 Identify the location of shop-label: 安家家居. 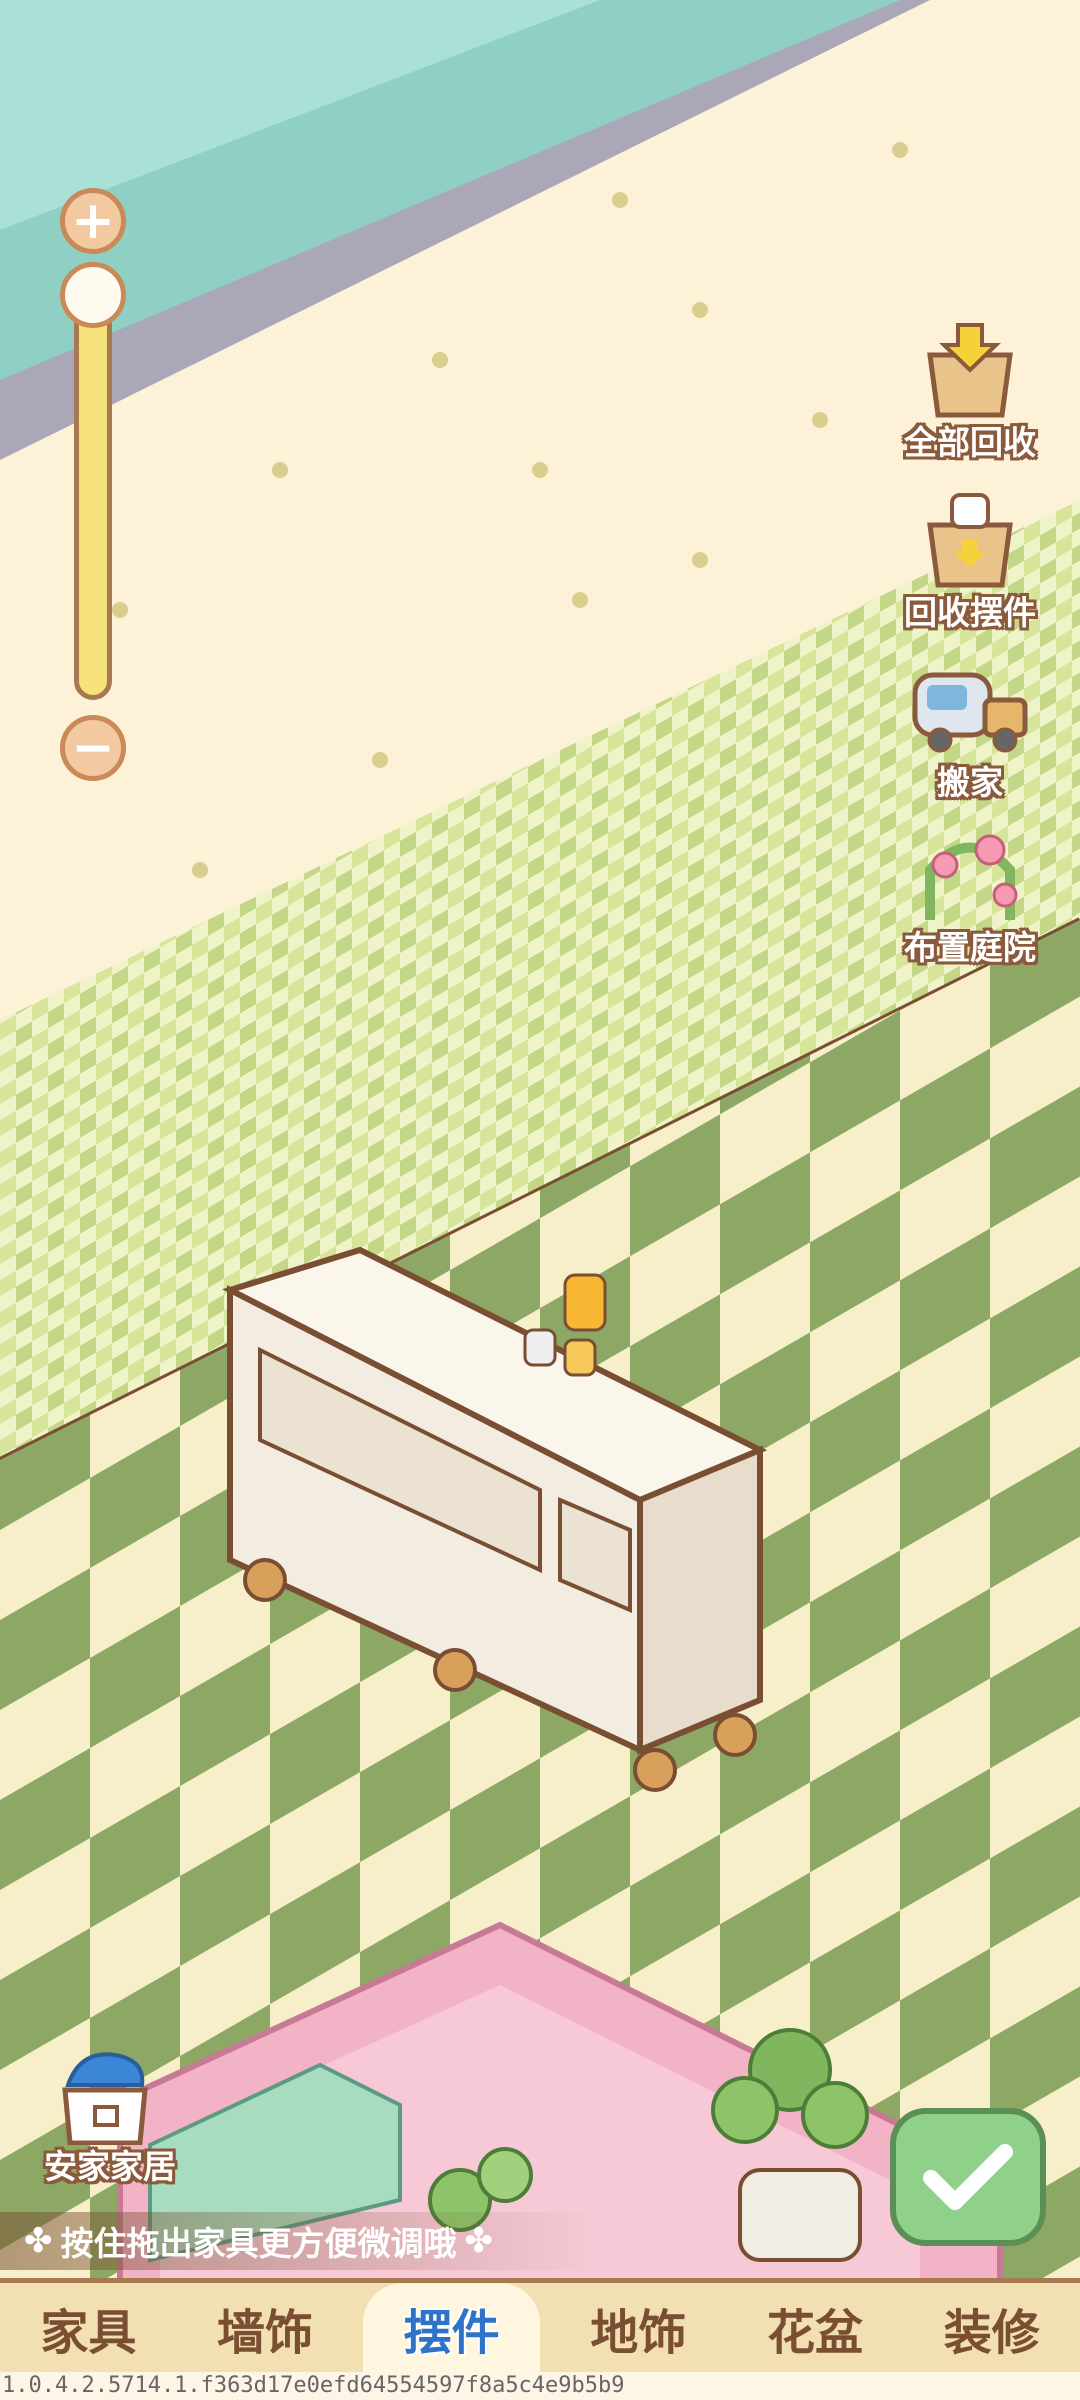
(110, 2166).